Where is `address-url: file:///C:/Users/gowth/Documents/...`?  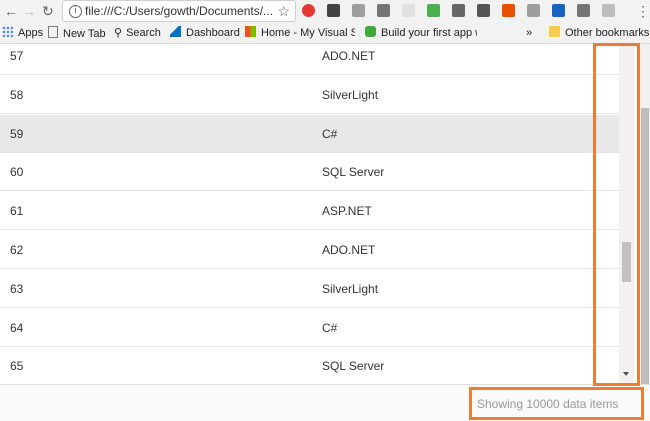
address-url: file:///C:/Users/gowth/Documents/... is located at coordinates (179, 11).